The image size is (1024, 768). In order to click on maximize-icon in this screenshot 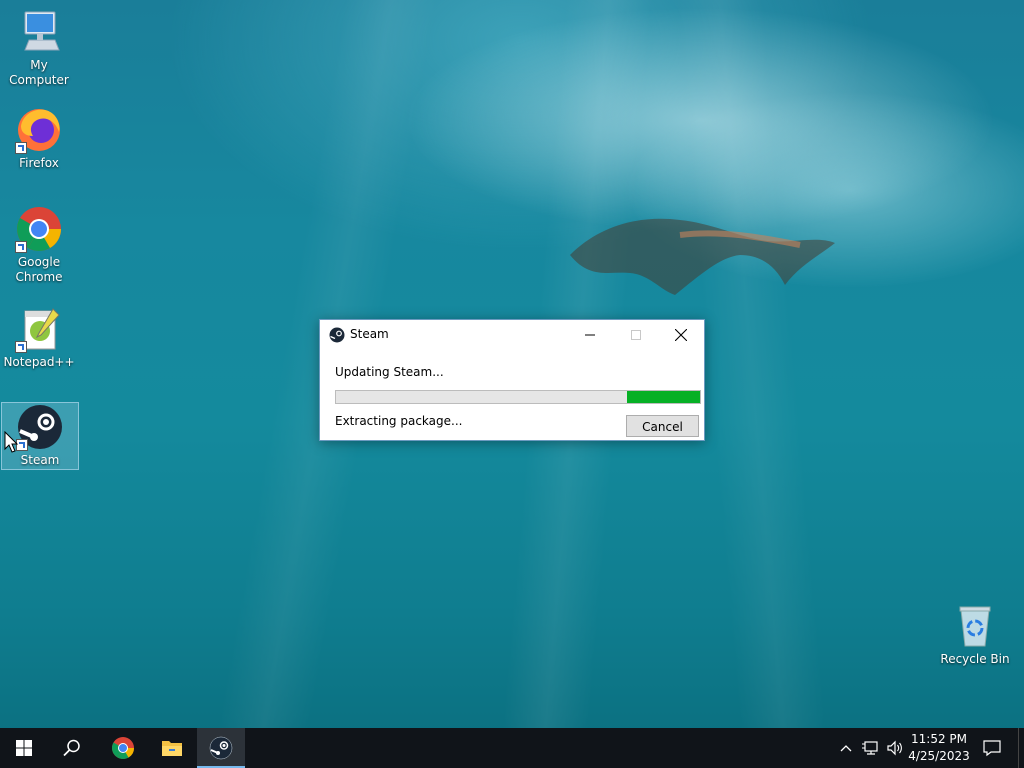, I will do `click(636, 335)`.